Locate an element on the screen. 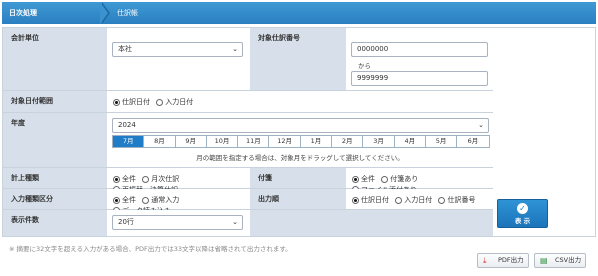  attachment-radio-all: 全件 is located at coordinates (363, 179).